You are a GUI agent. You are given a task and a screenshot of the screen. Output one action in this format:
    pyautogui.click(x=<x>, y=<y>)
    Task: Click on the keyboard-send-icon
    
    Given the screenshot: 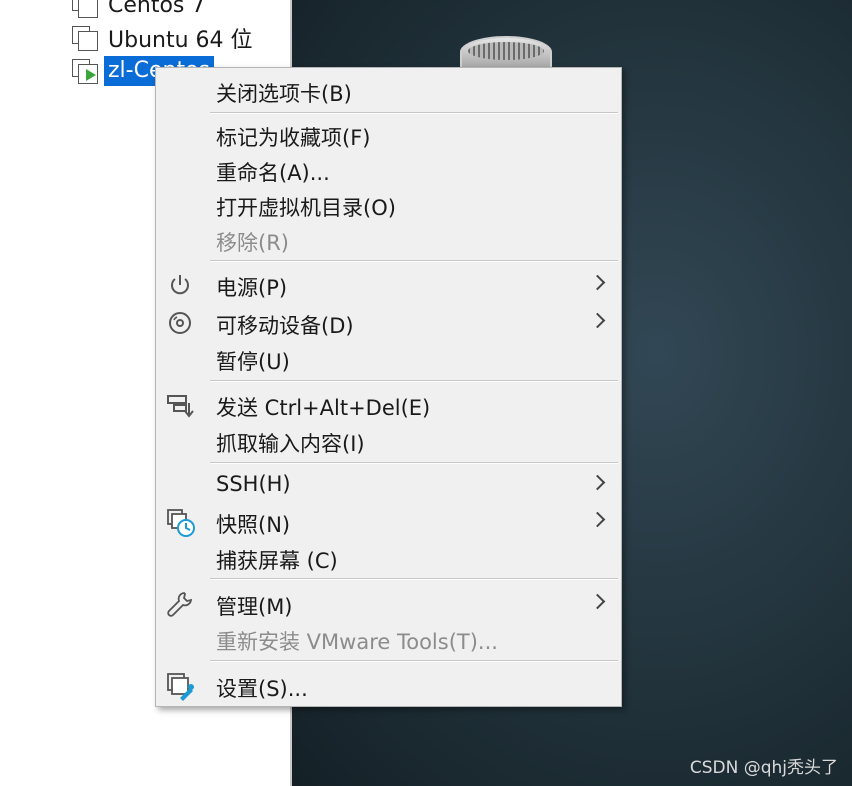 What is the action you would take?
    pyautogui.click(x=180, y=405)
    